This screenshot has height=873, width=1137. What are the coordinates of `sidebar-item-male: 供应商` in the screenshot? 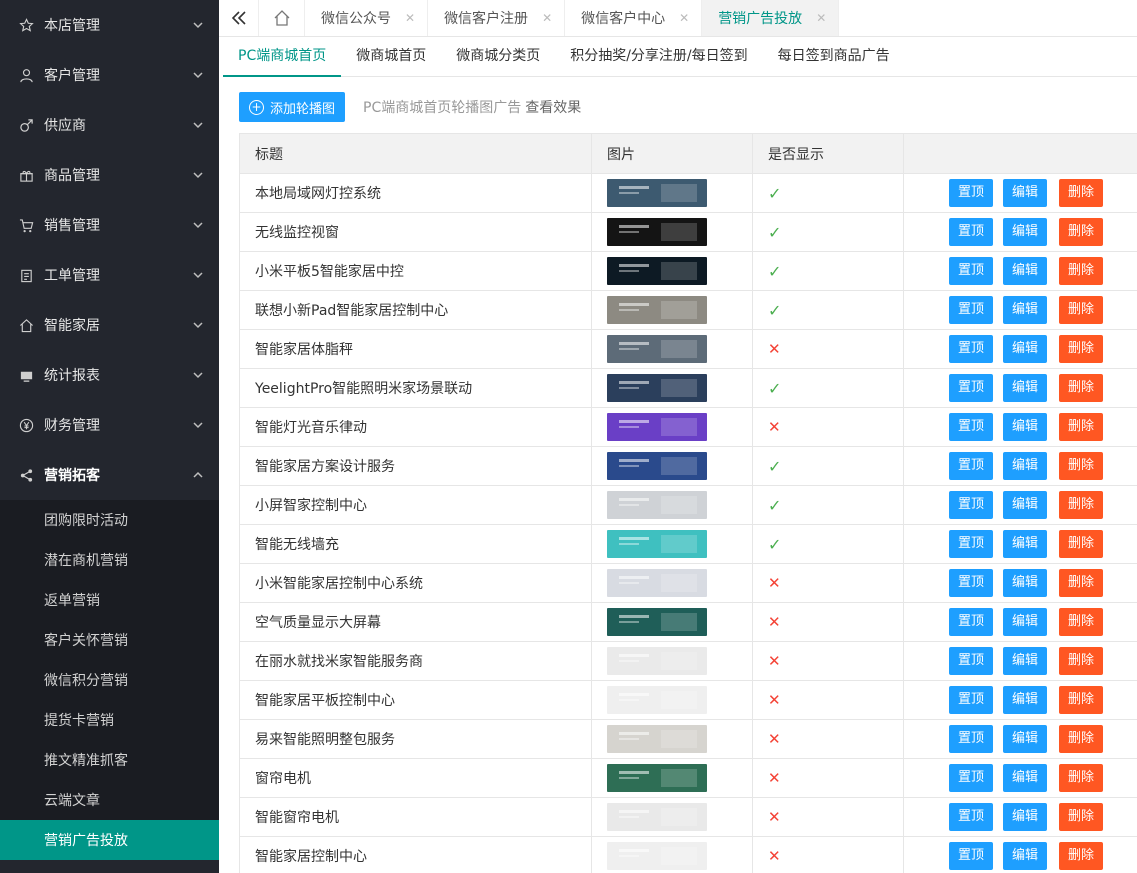 It's located at (109, 125).